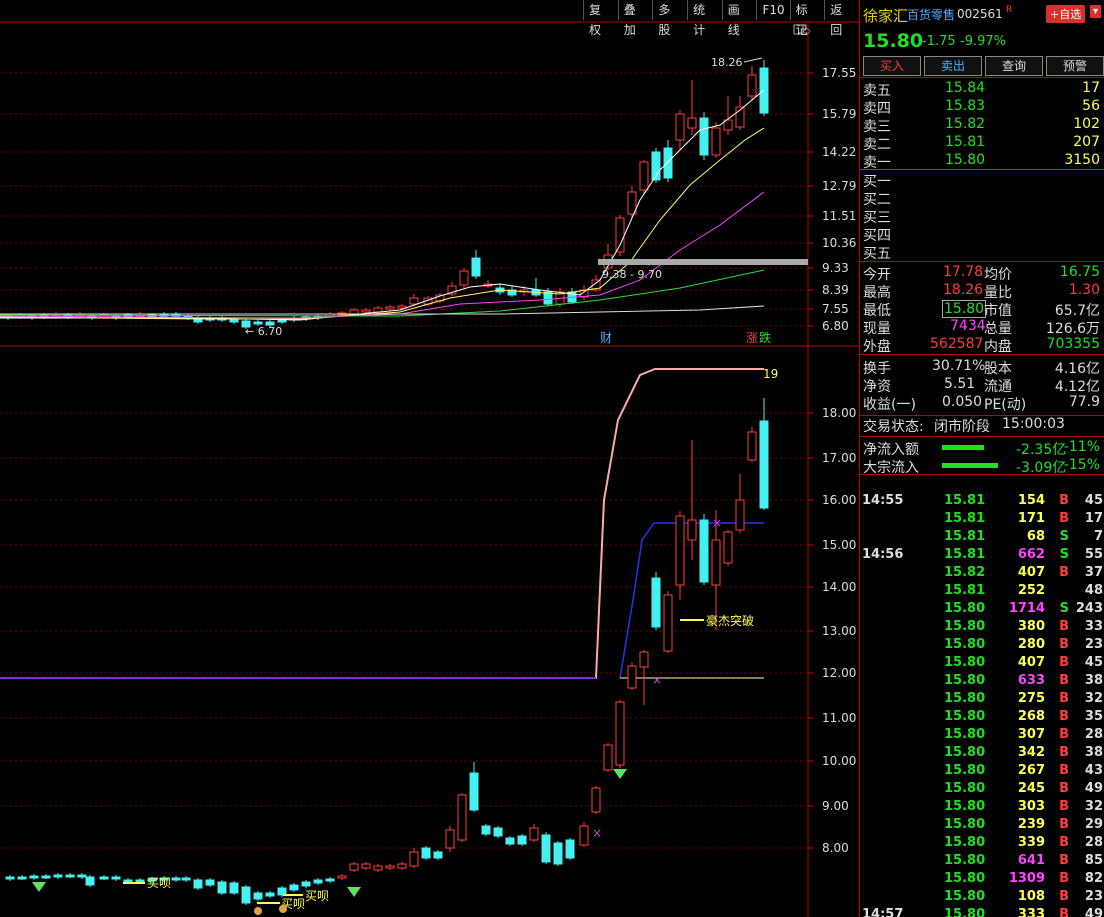 The image size is (1104, 917). Describe the element at coordinates (753, 60) in the screenshot. I see `high-pointer-icon` at that location.